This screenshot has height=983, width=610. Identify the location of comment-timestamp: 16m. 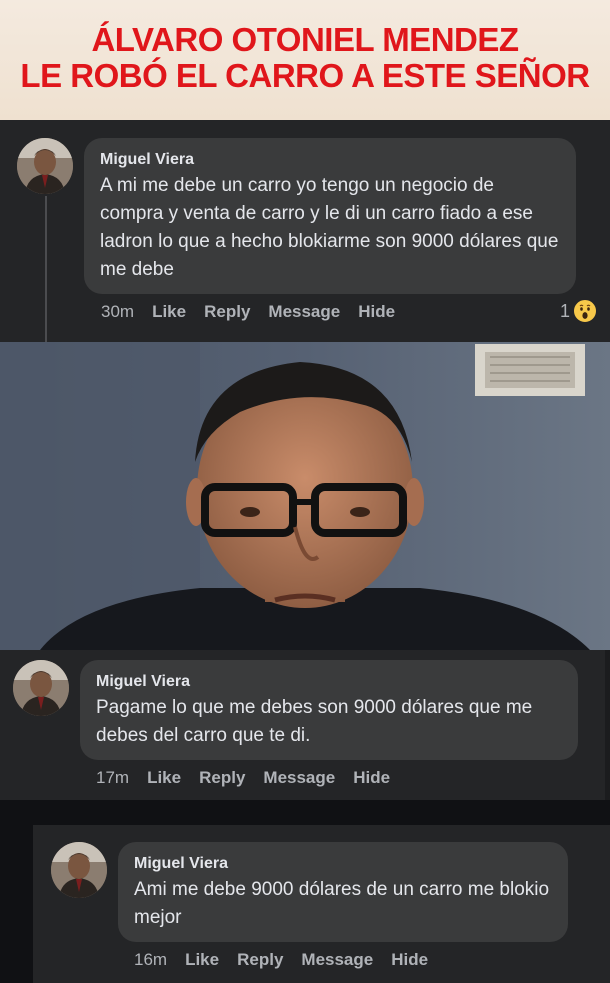
(150, 960).